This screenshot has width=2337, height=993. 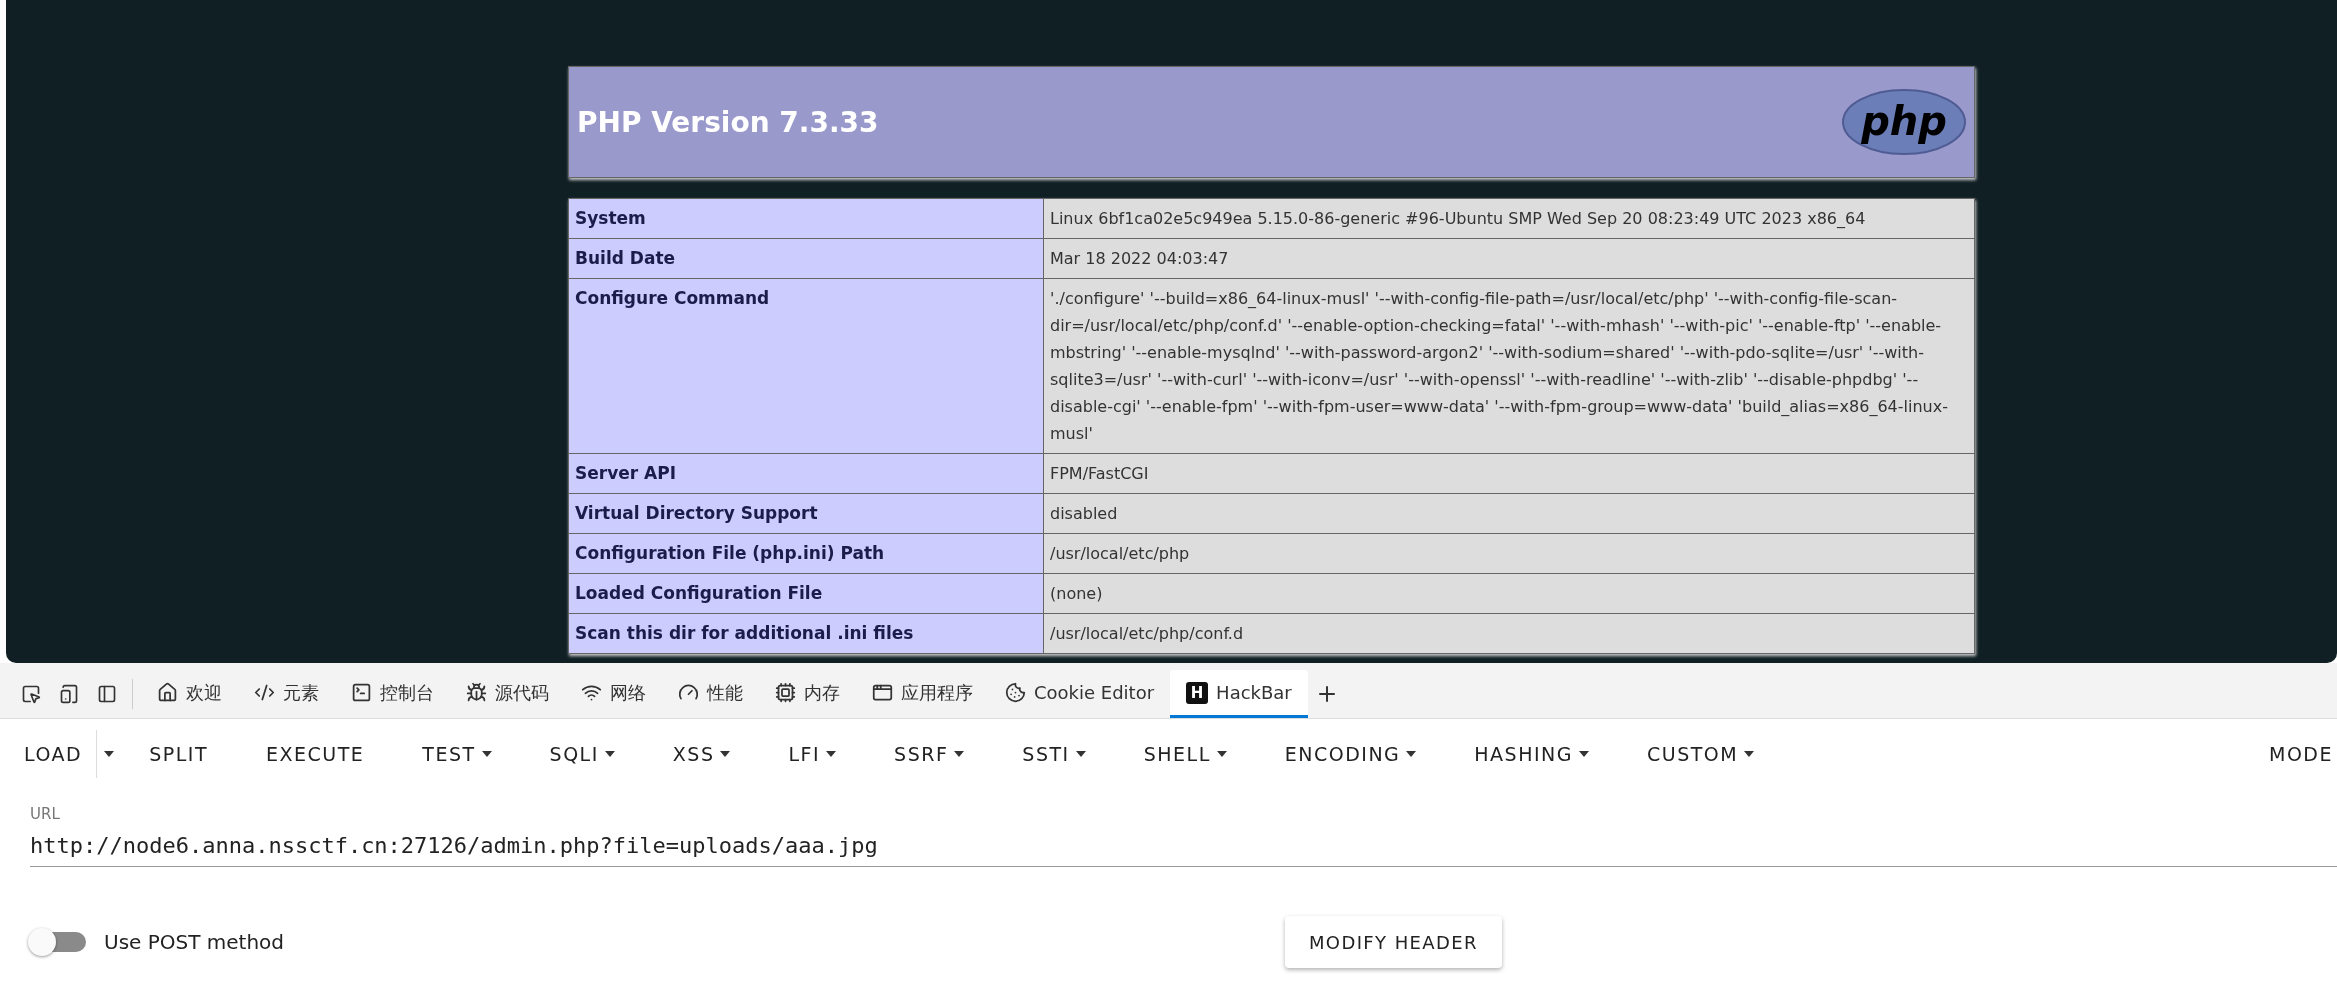 I want to click on menu-button: CUSTOM, so click(x=1701, y=754).